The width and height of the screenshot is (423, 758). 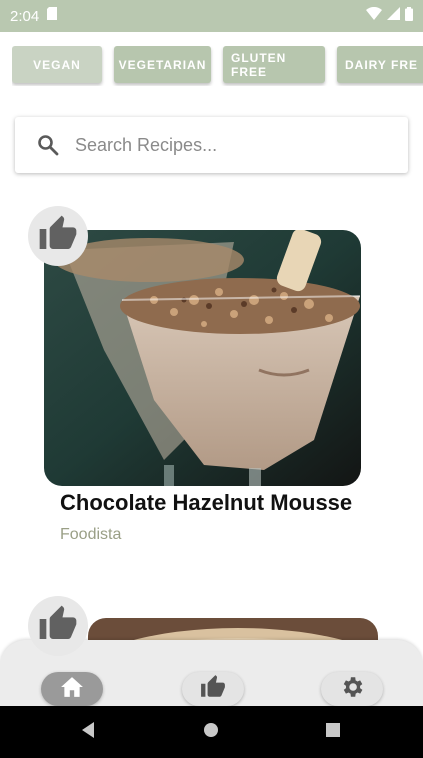 I want to click on chip-label: VEGAN, so click(x=57, y=64).